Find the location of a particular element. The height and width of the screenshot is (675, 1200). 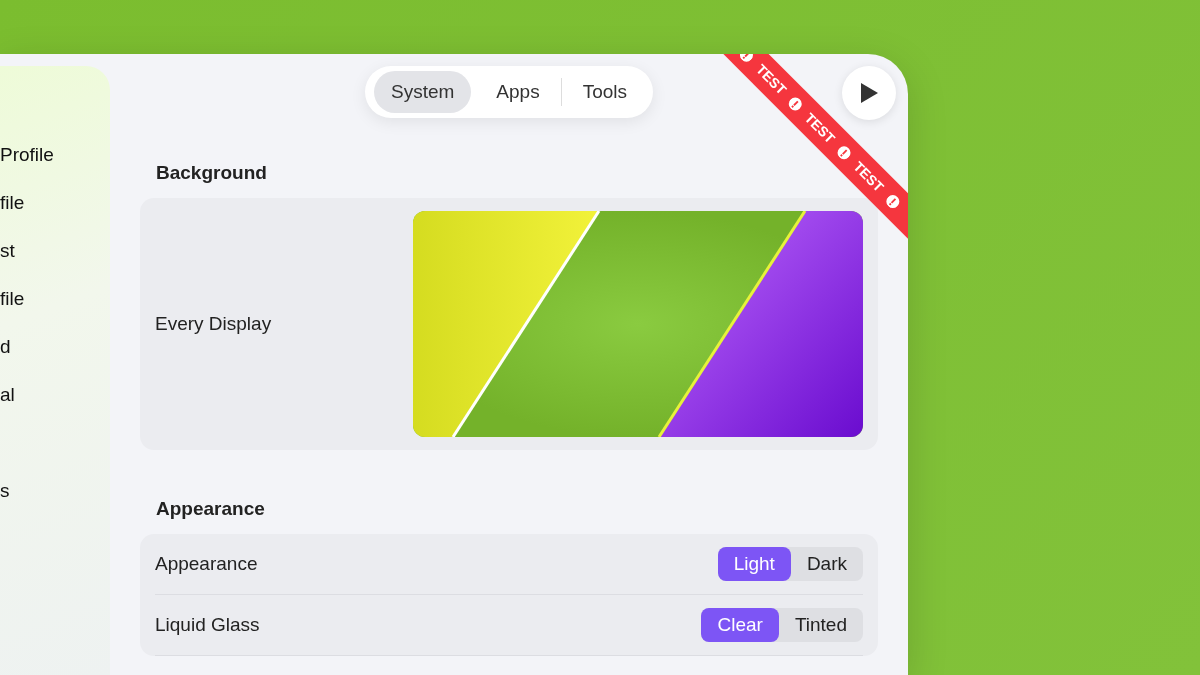

sidebar-item: d is located at coordinates (5, 346).